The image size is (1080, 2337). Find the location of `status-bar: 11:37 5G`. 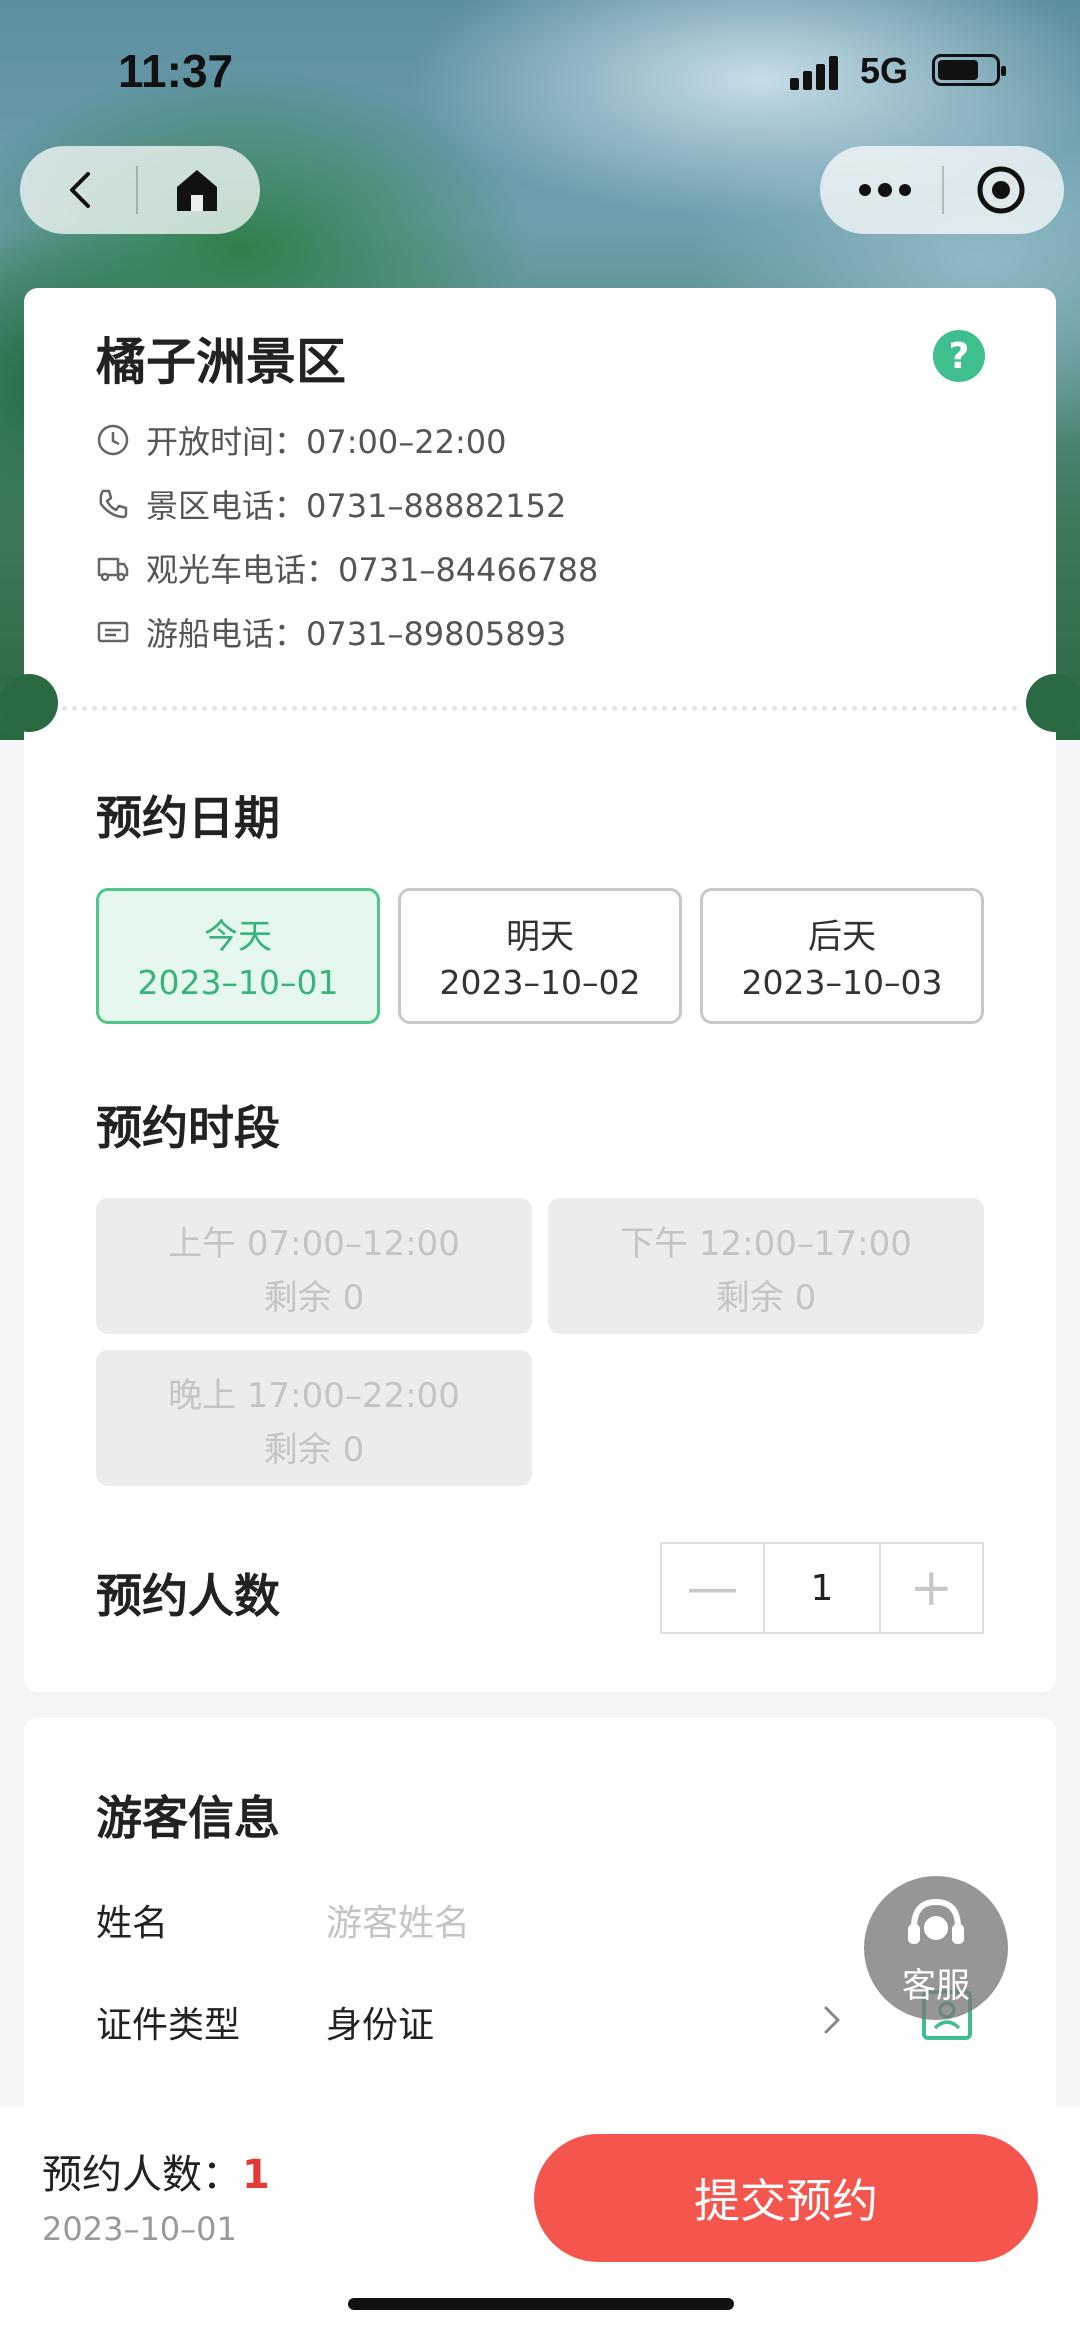

status-bar: 11:37 5G is located at coordinates (540, 70).